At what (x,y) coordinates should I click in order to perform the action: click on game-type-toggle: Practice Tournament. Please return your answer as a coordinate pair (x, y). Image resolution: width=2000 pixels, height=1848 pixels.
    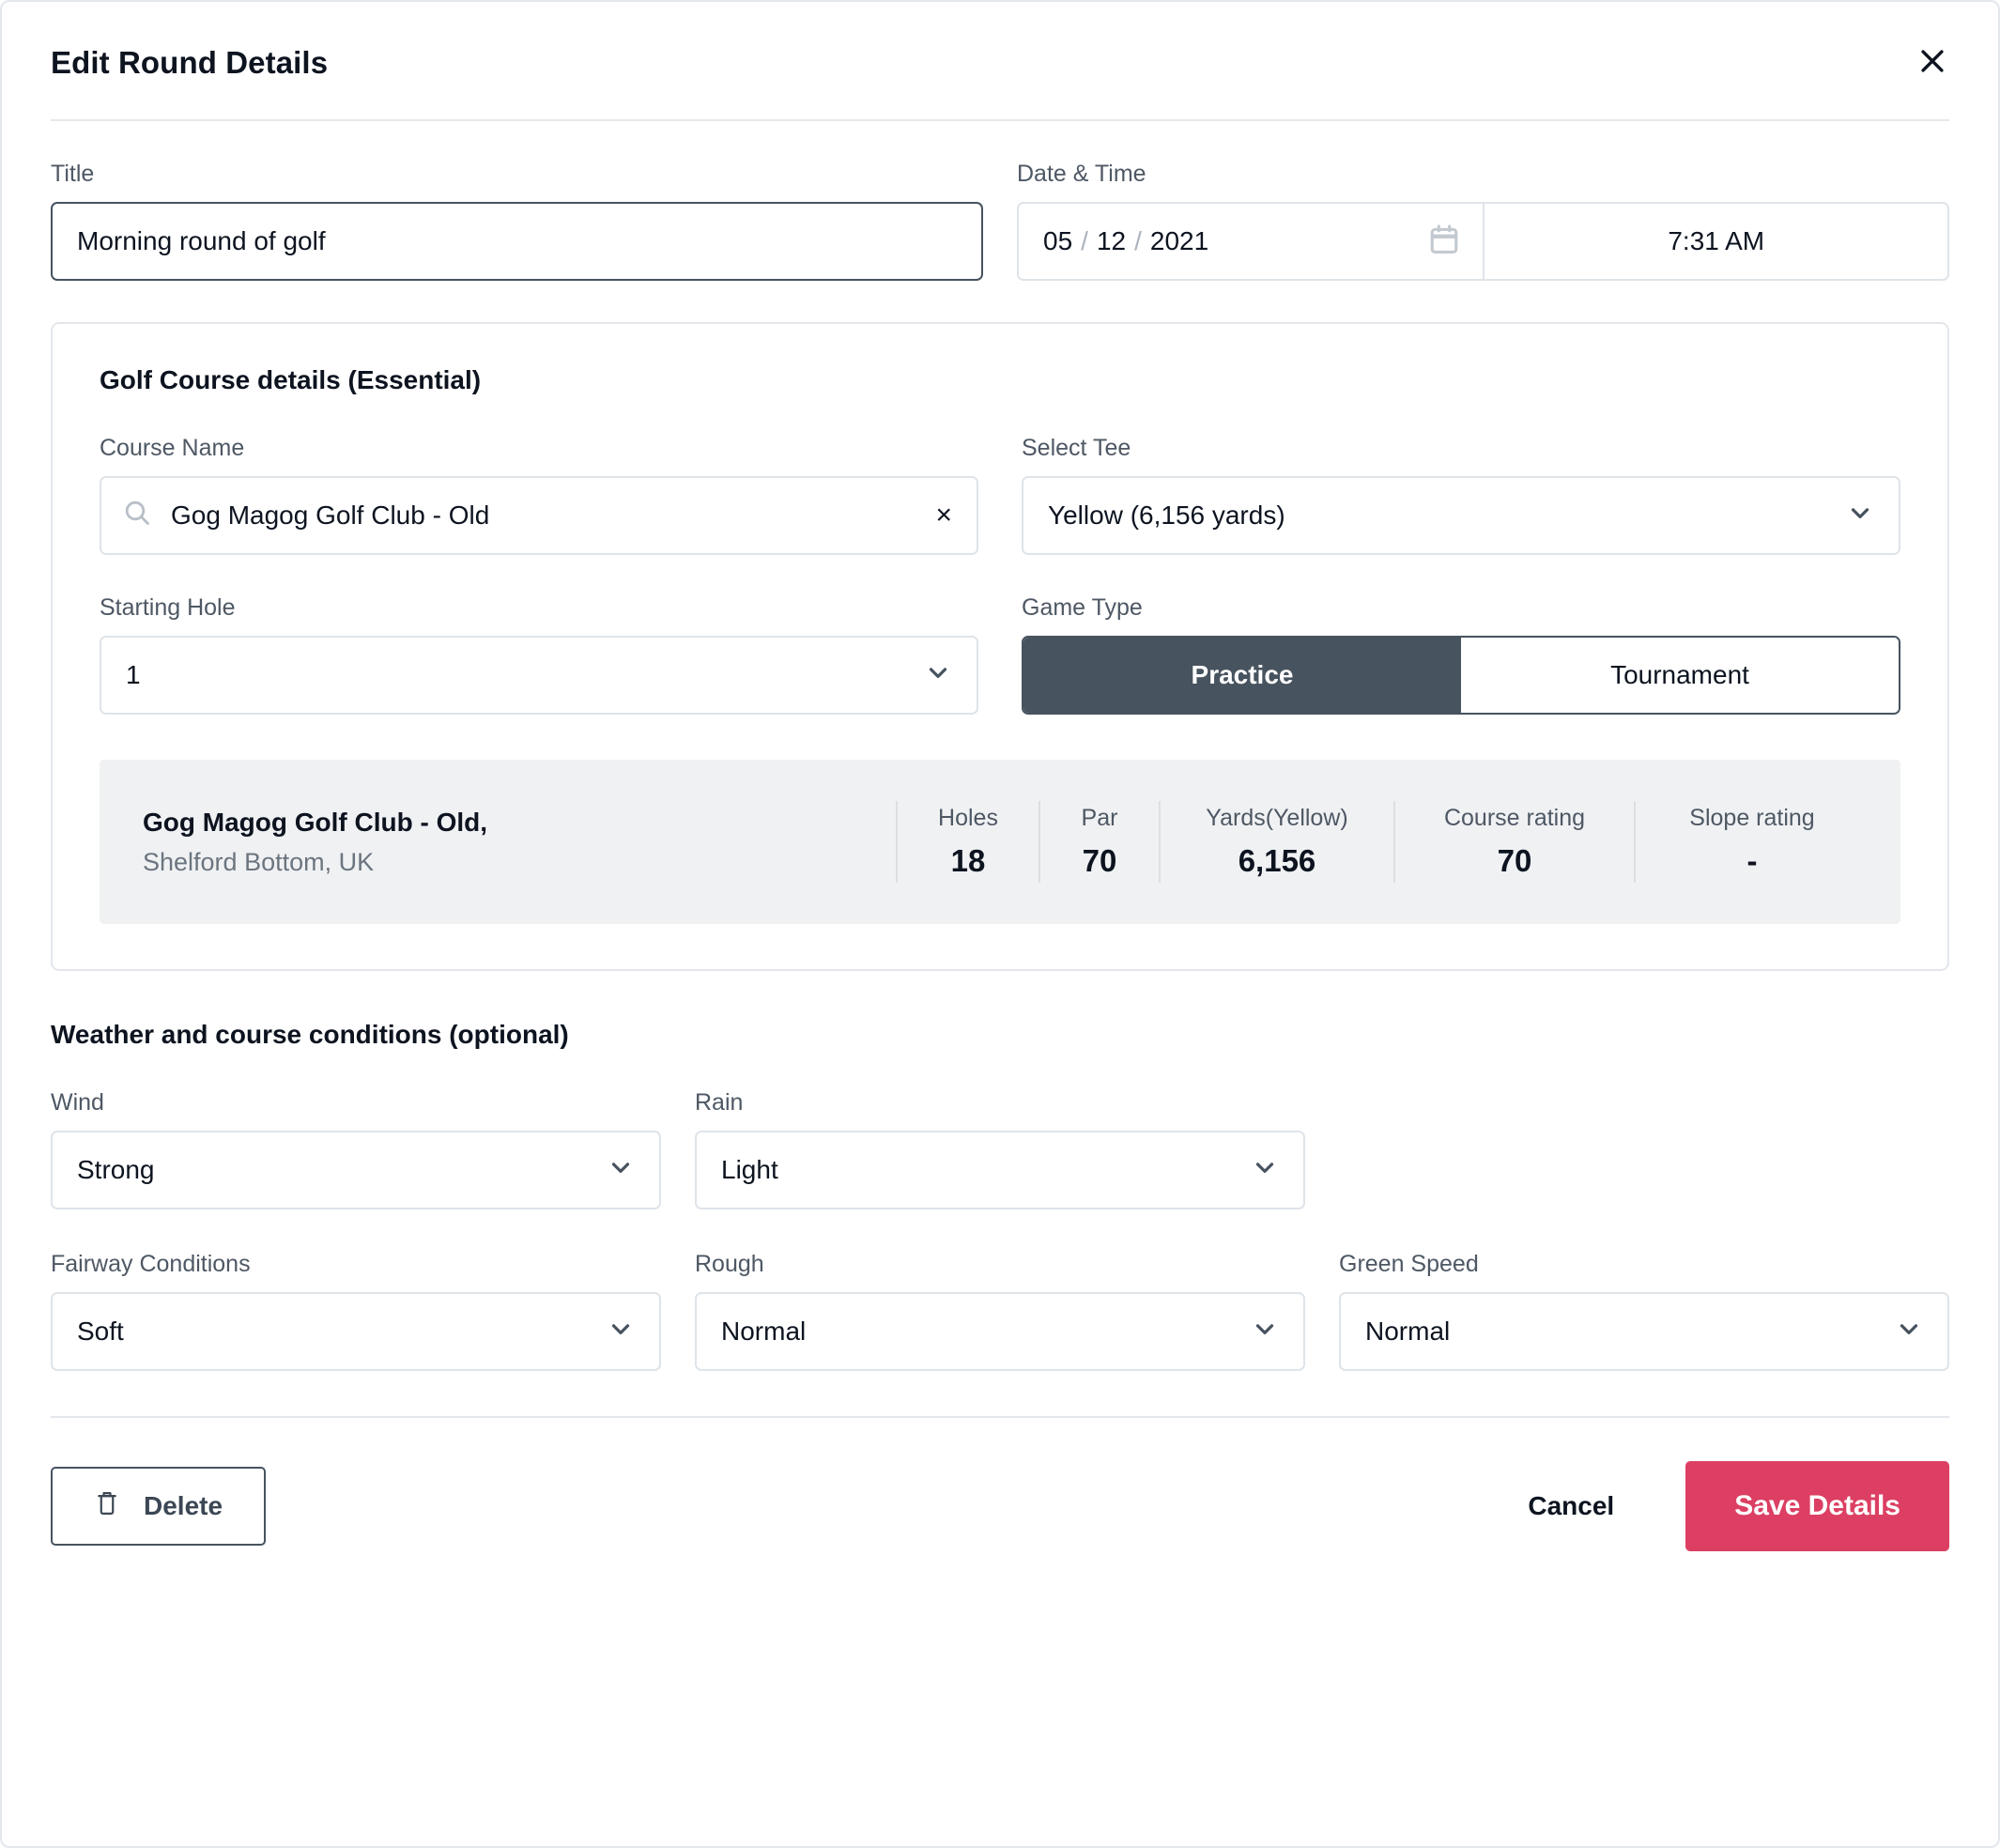
    Looking at the image, I should click on (1461, 675).